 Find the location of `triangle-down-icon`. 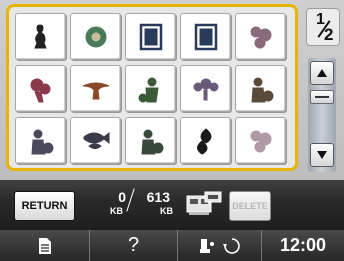

triangle-down-icon is located at coordinates (322, 155).